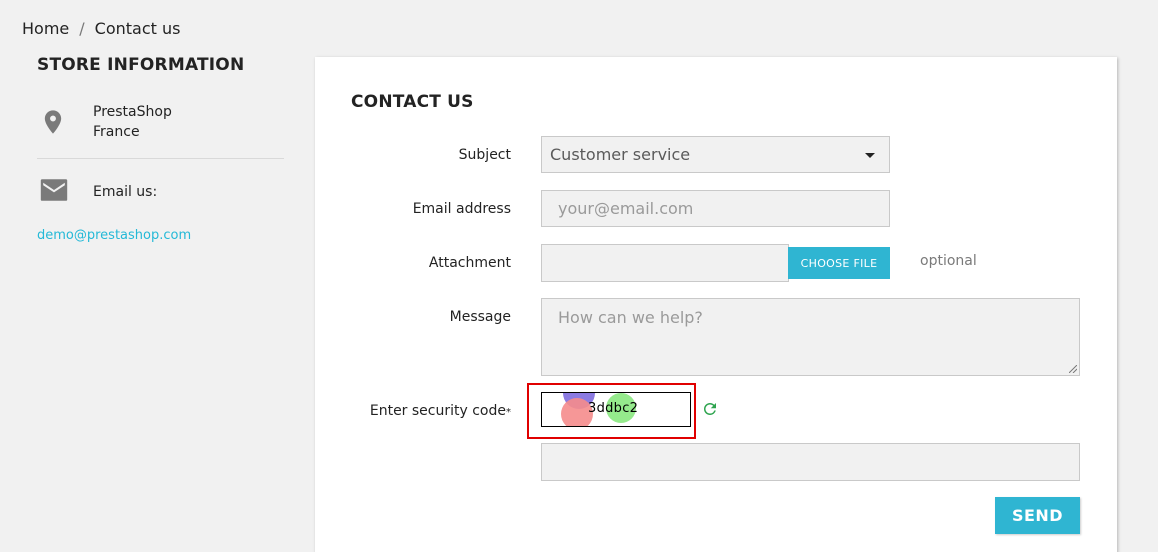 The image size is (1158, 552). Describe the element at coordinates (59, 192) in the screenshot. I see `envelope-icon` at that location.